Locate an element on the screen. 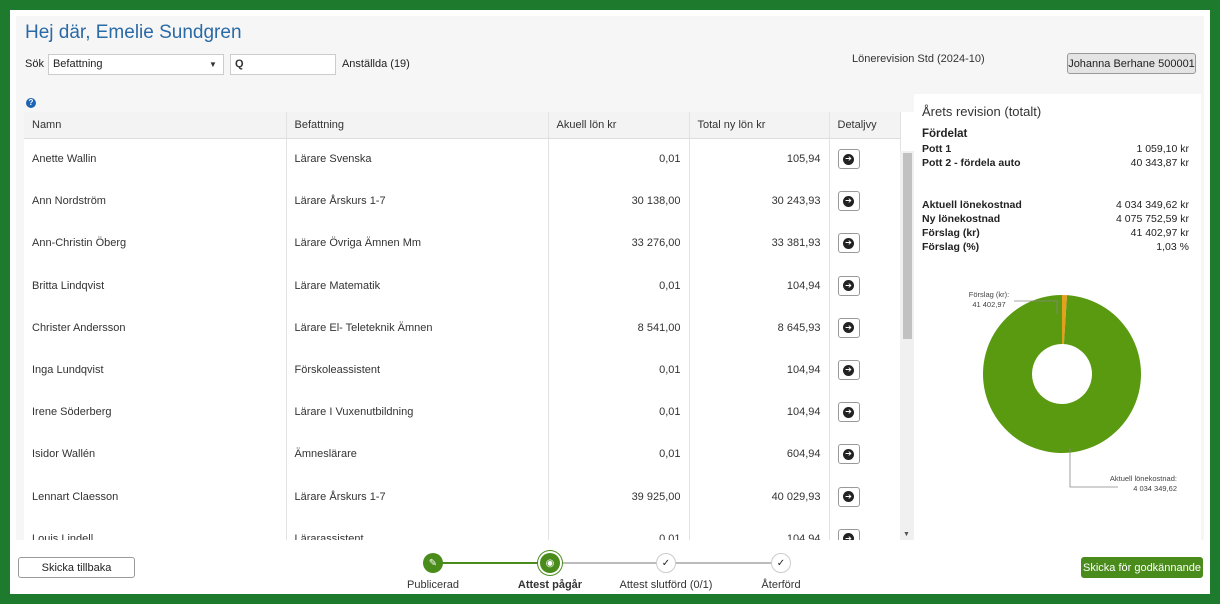  table-row: Louis Lindell Lärarassistent 0,01 104,94 ➔ is located at coordinates (462, 528).